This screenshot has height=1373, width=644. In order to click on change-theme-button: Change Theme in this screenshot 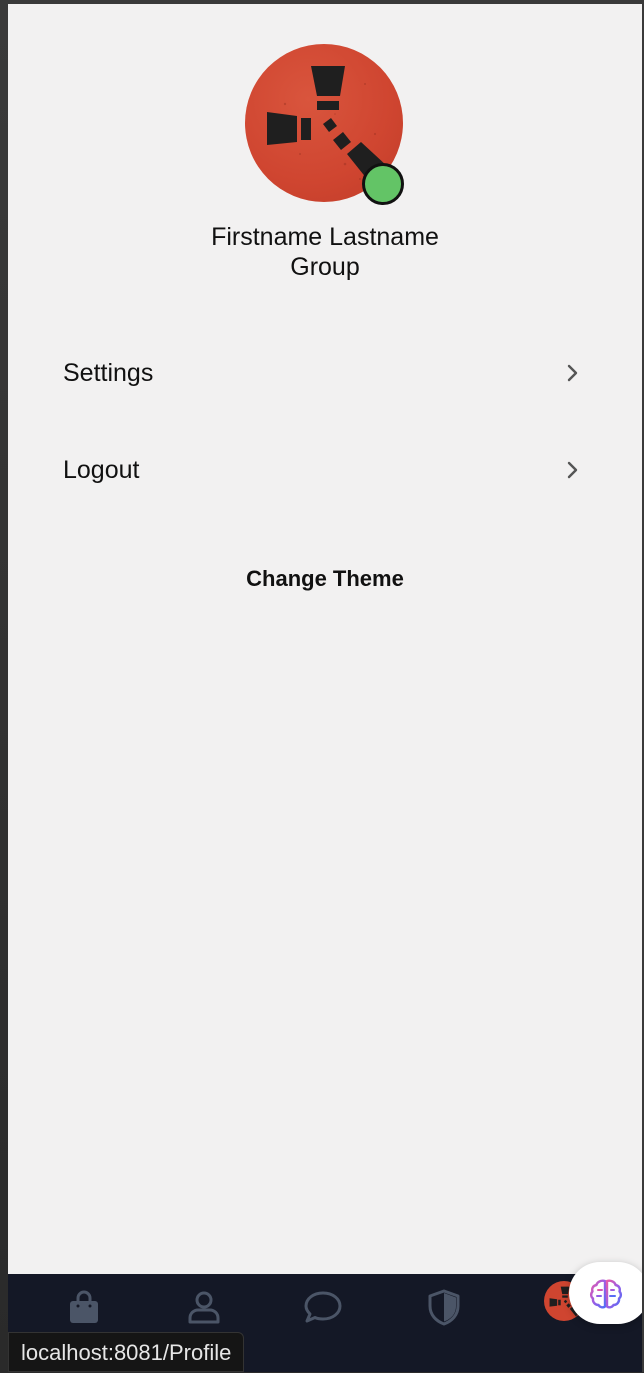, I will do `click(325, 579)`.